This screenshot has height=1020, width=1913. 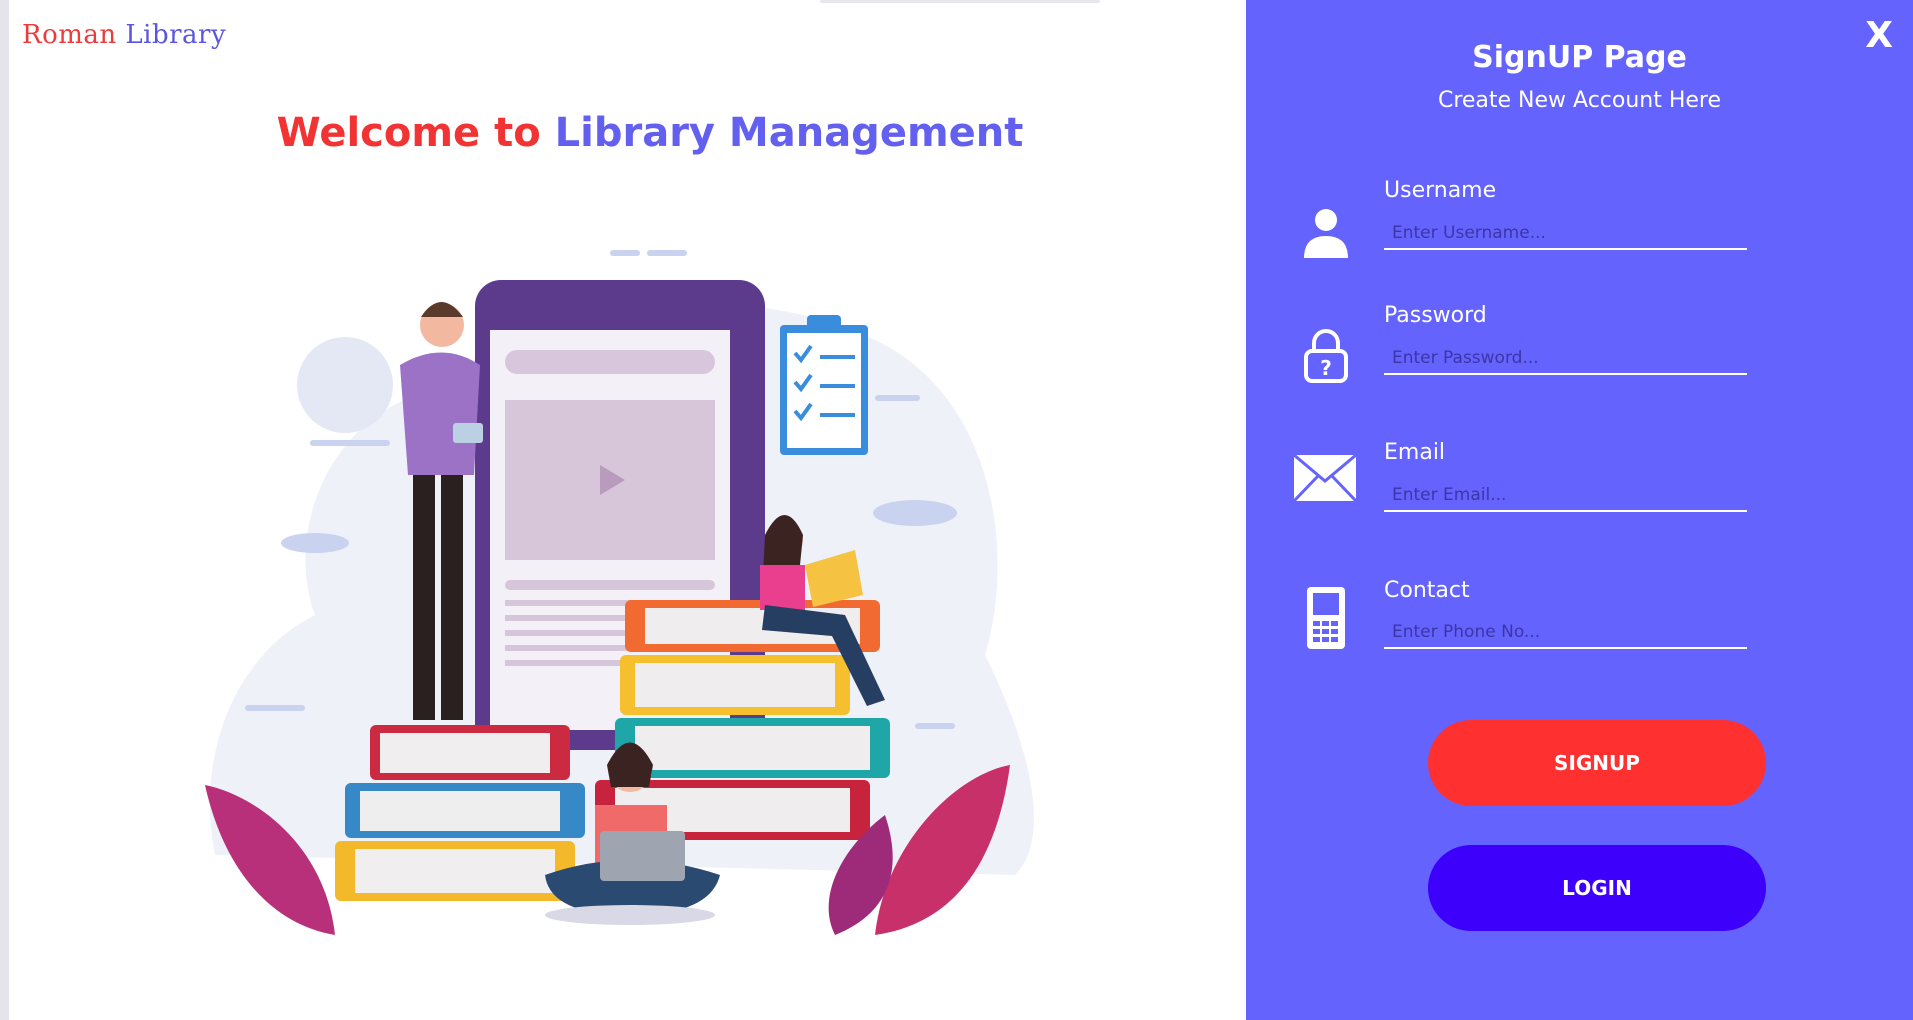 I want to click on signup-subtitle: Create New Account Here, so click(x=1579, y=100).